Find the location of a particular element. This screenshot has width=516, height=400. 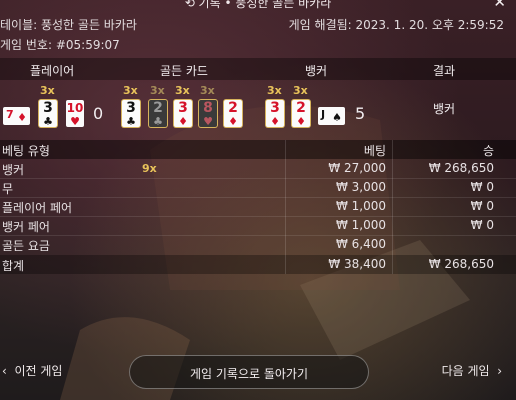

banker-score: 5 is located at coordinates (360, 113).